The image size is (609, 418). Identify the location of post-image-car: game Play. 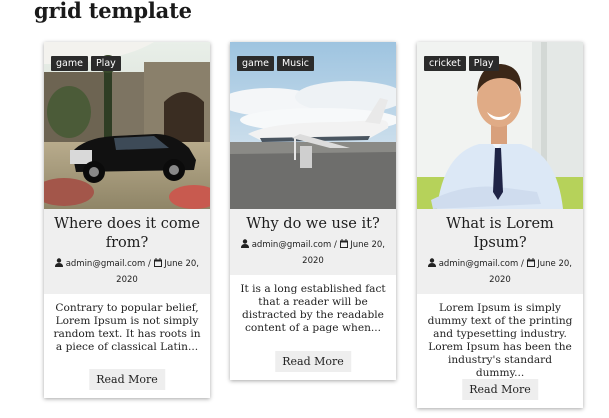
(127, 125).